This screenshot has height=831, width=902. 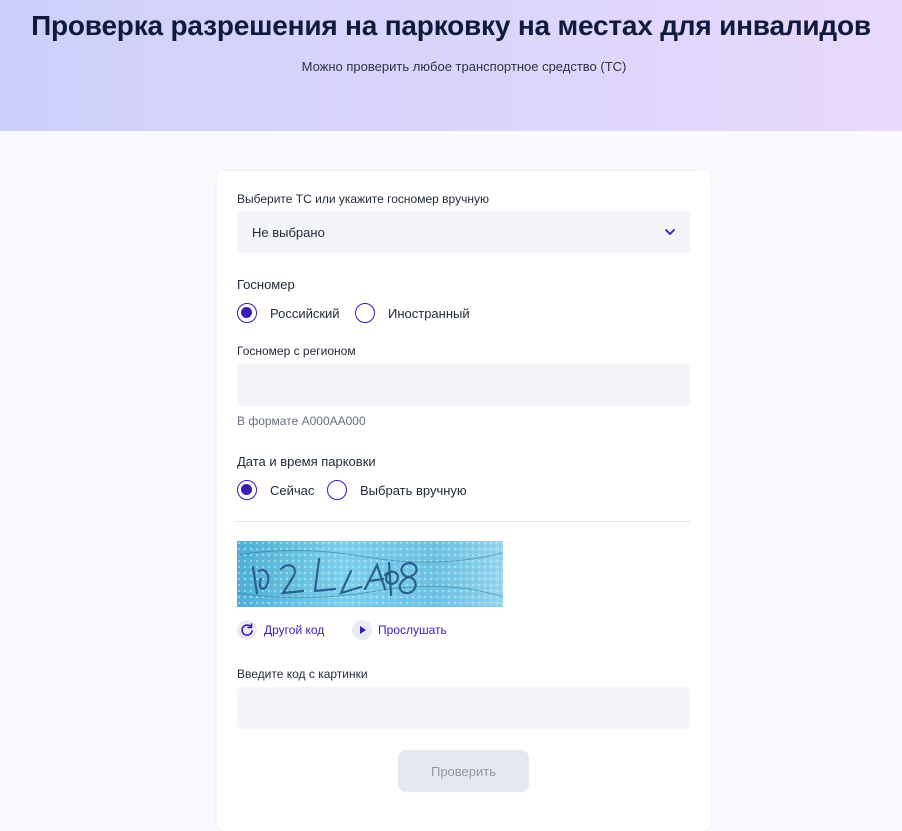 I want to click on plate-number-input, so click(x=463, y=385).